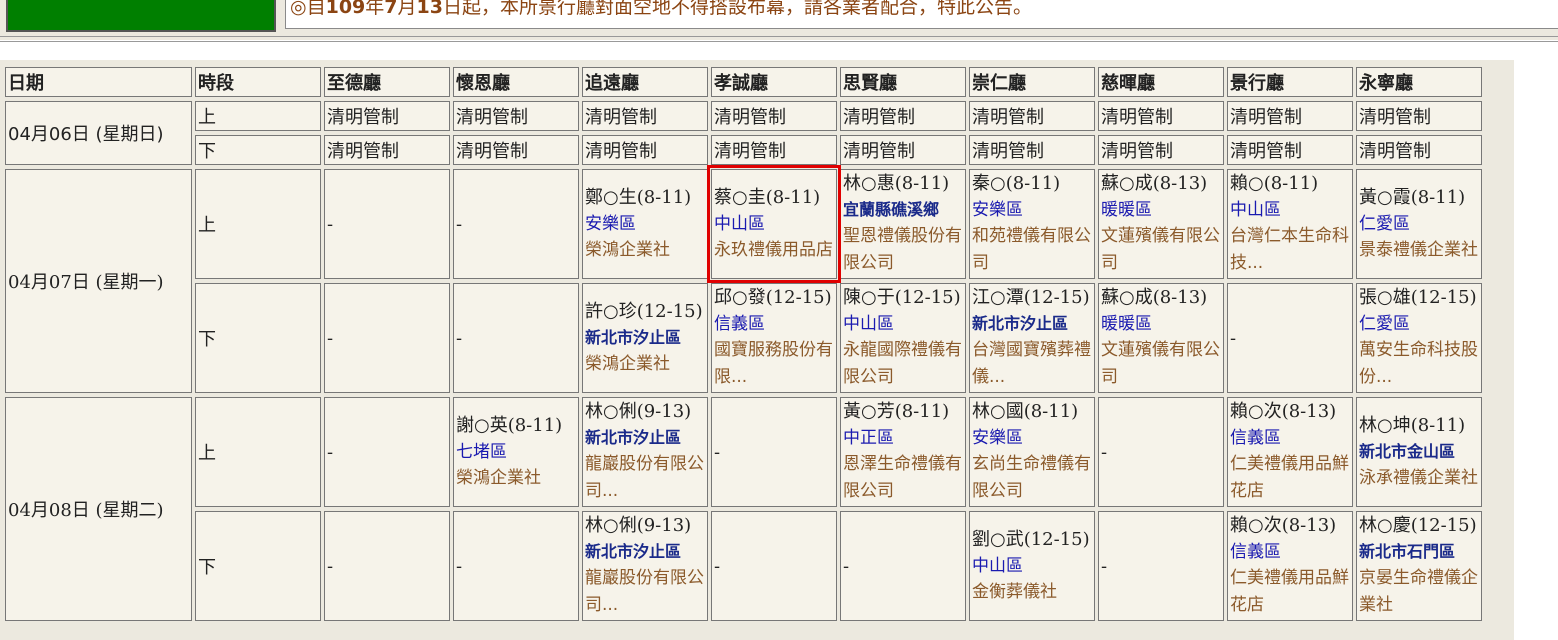 The image size is (1558, 640). What do you see at coordinates (903, 210) in the screenshot?
I see `district-link: 宜蘭縣礁溪鄉` at bounding box center [903, 210].